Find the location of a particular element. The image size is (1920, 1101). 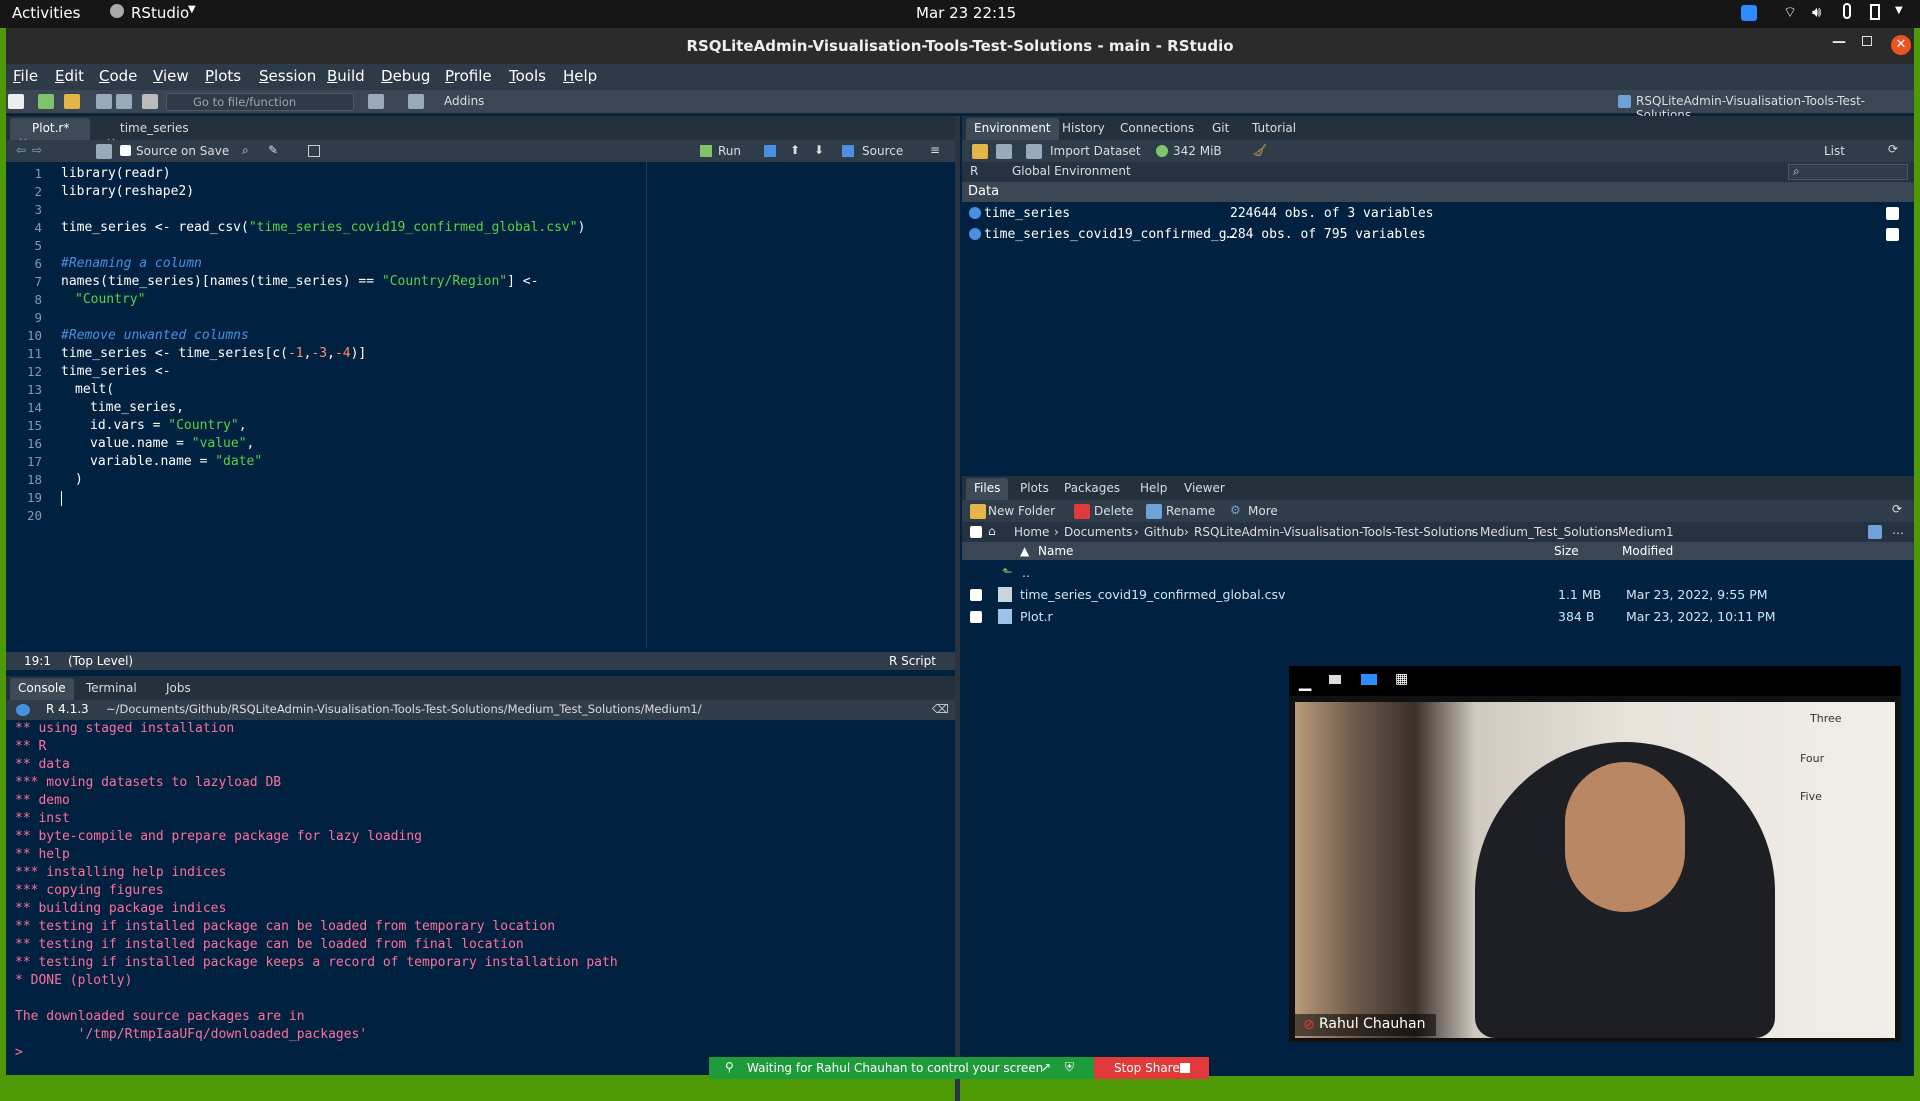

save-icon is located at coordinates (104, 101).